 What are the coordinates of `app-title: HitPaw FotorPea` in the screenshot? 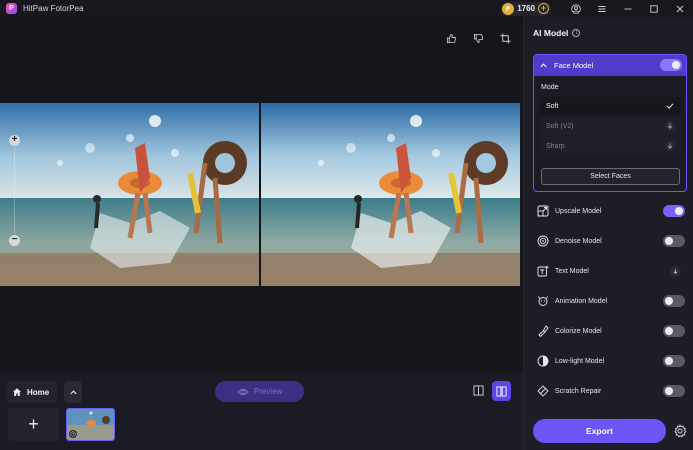 It's located at (53, 8).